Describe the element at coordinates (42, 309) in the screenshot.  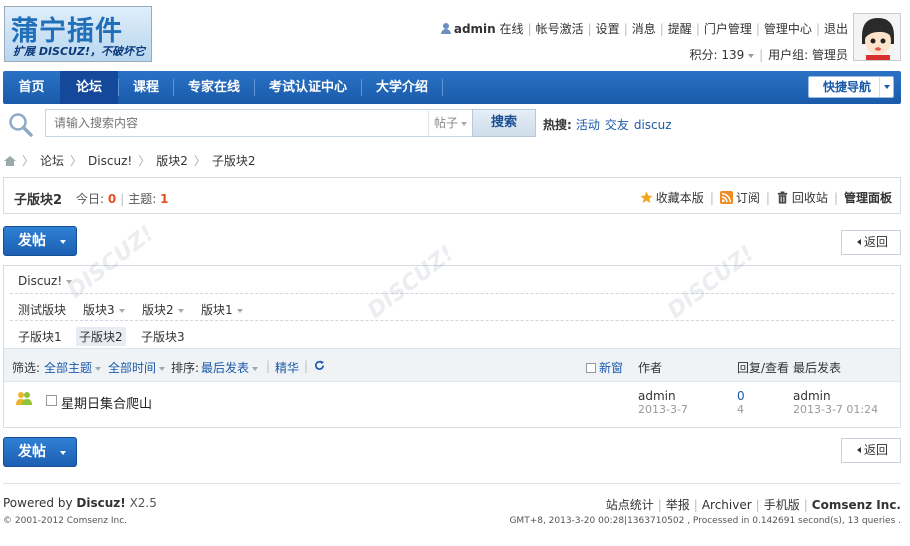
I see `forum-link-test: 测试版块` at that location.